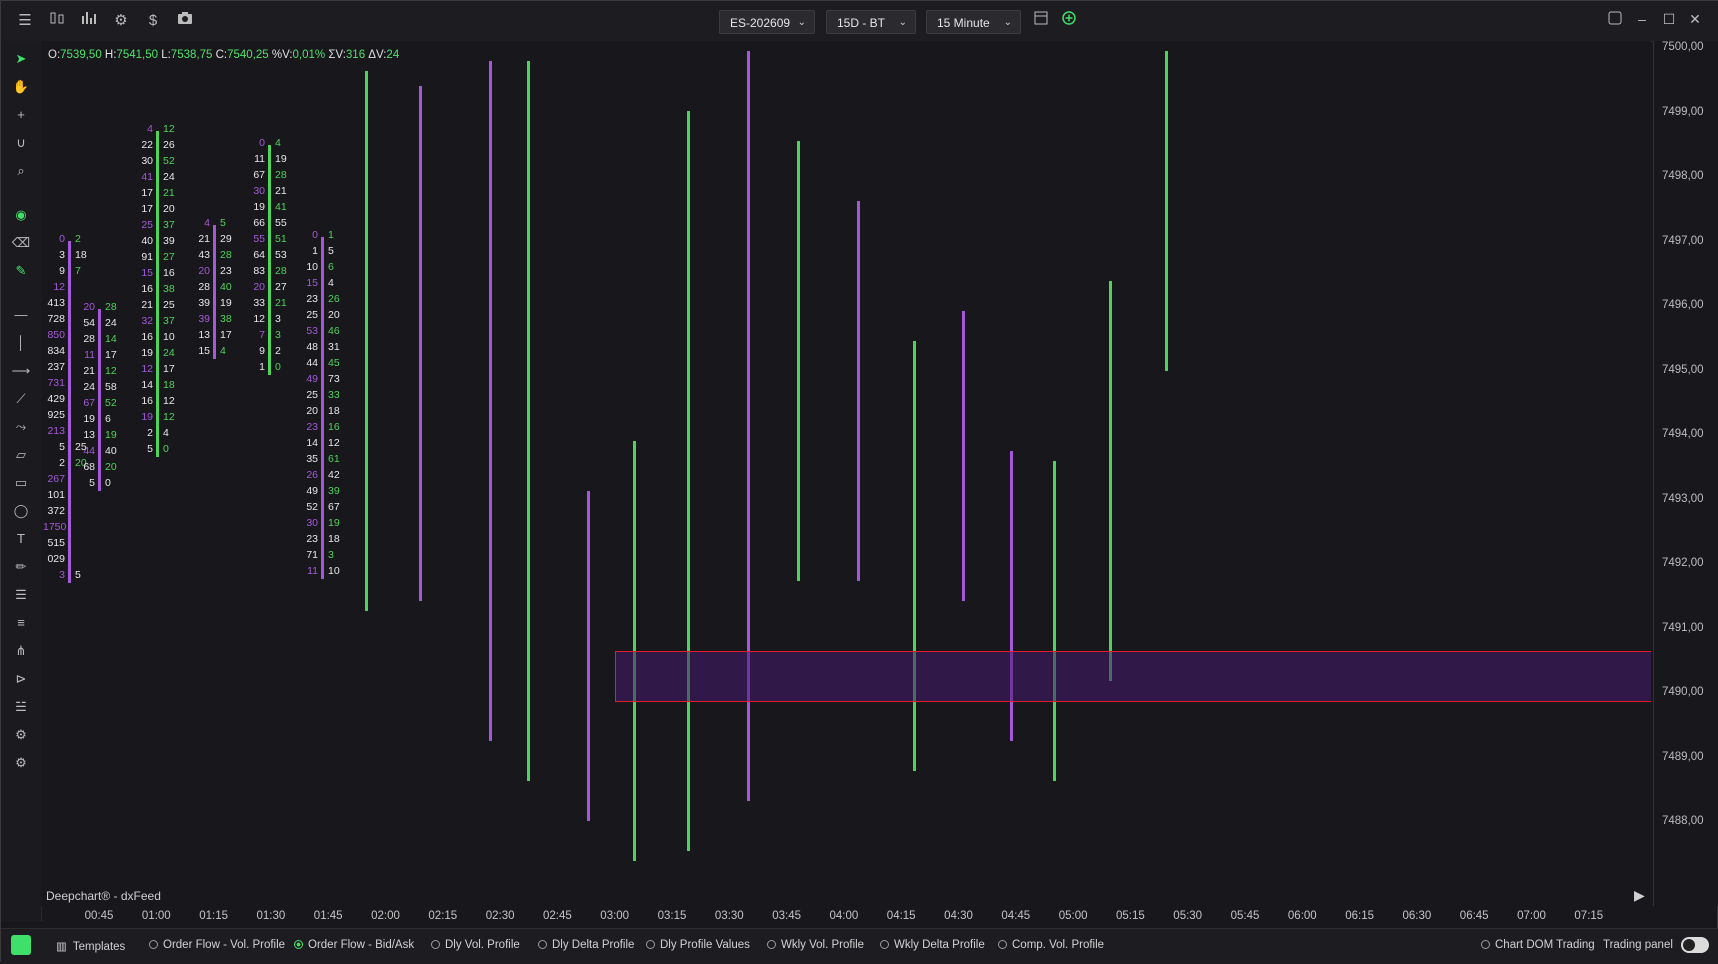  Describe the element at coordinates (213, 916) in the screenshot. I see `time-label: 01:15` at that location.